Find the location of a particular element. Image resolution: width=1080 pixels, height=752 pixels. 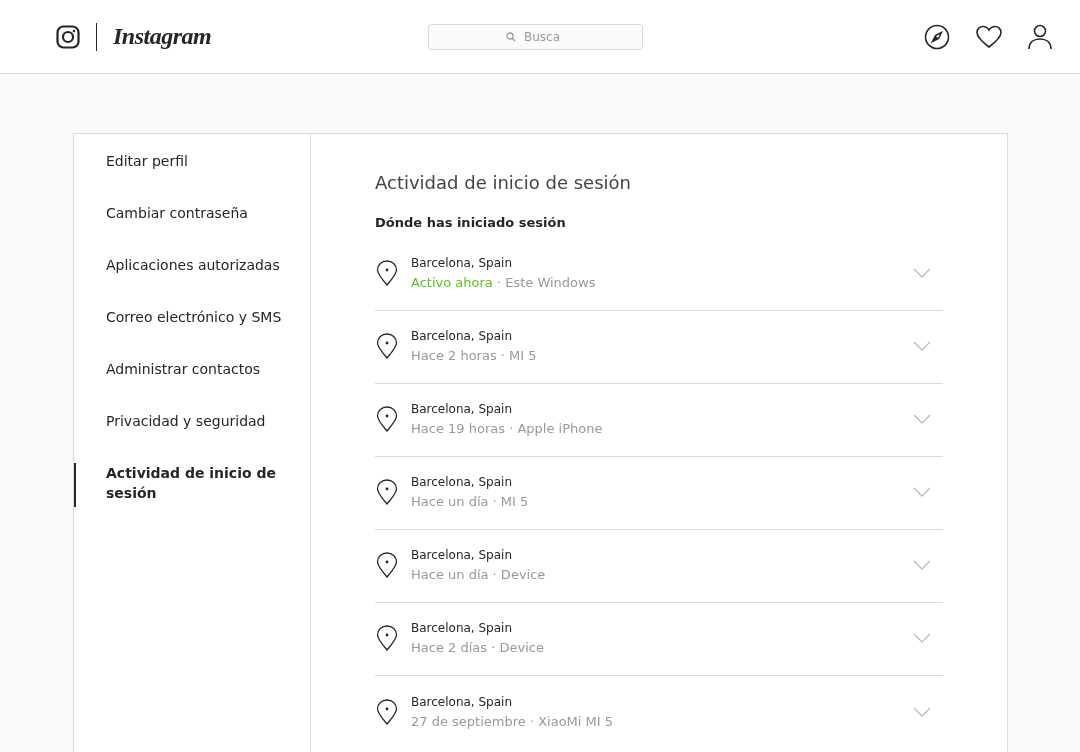

session-time: Hace 2 horas is located at coordinates (454, 355).